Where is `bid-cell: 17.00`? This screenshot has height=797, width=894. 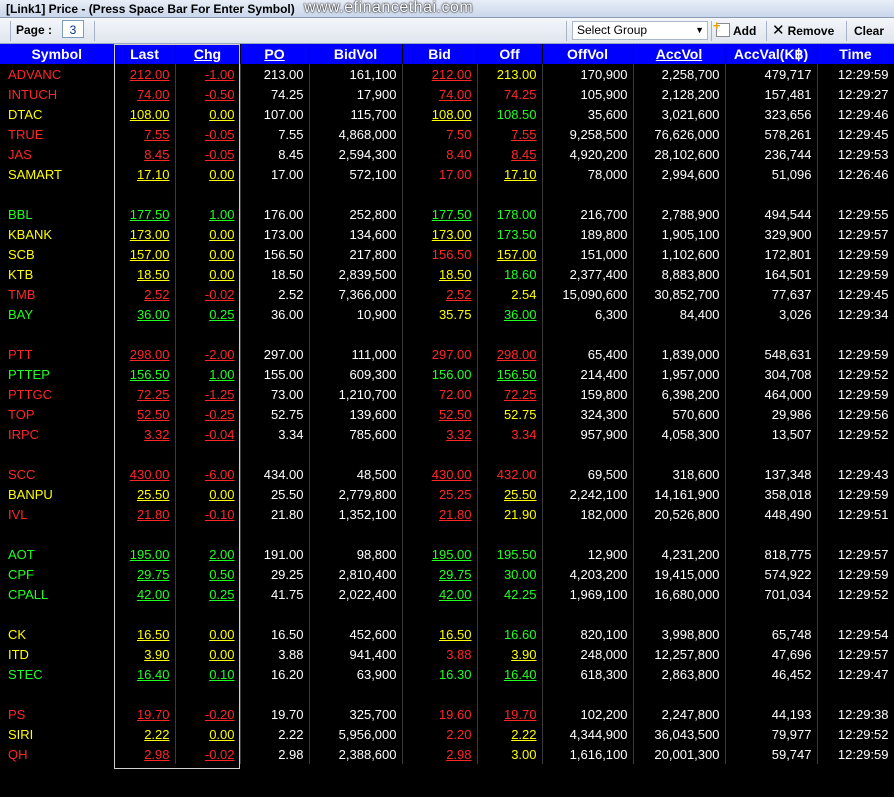
bid-cell: 17.00 is located at coordinates (440, 174).